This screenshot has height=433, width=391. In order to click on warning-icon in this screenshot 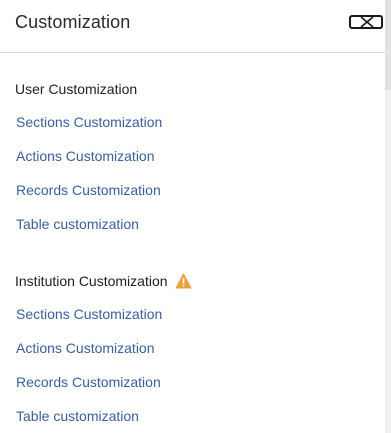, I will do `click(183, 281)`.